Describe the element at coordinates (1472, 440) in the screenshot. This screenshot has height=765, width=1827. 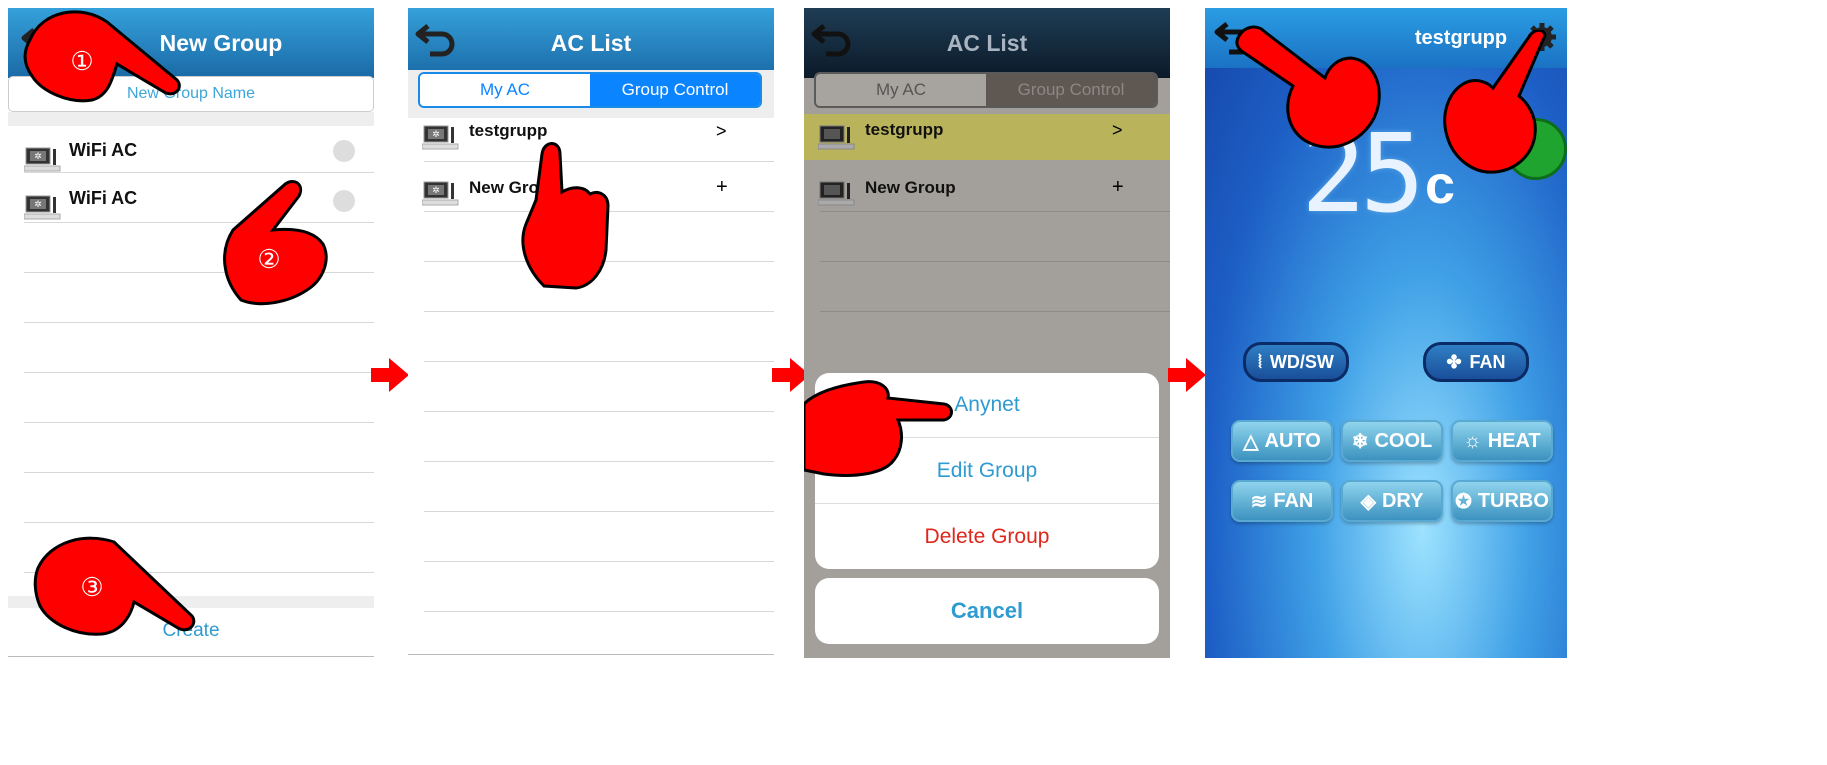
I see `sun-icon: ☼` at that location.